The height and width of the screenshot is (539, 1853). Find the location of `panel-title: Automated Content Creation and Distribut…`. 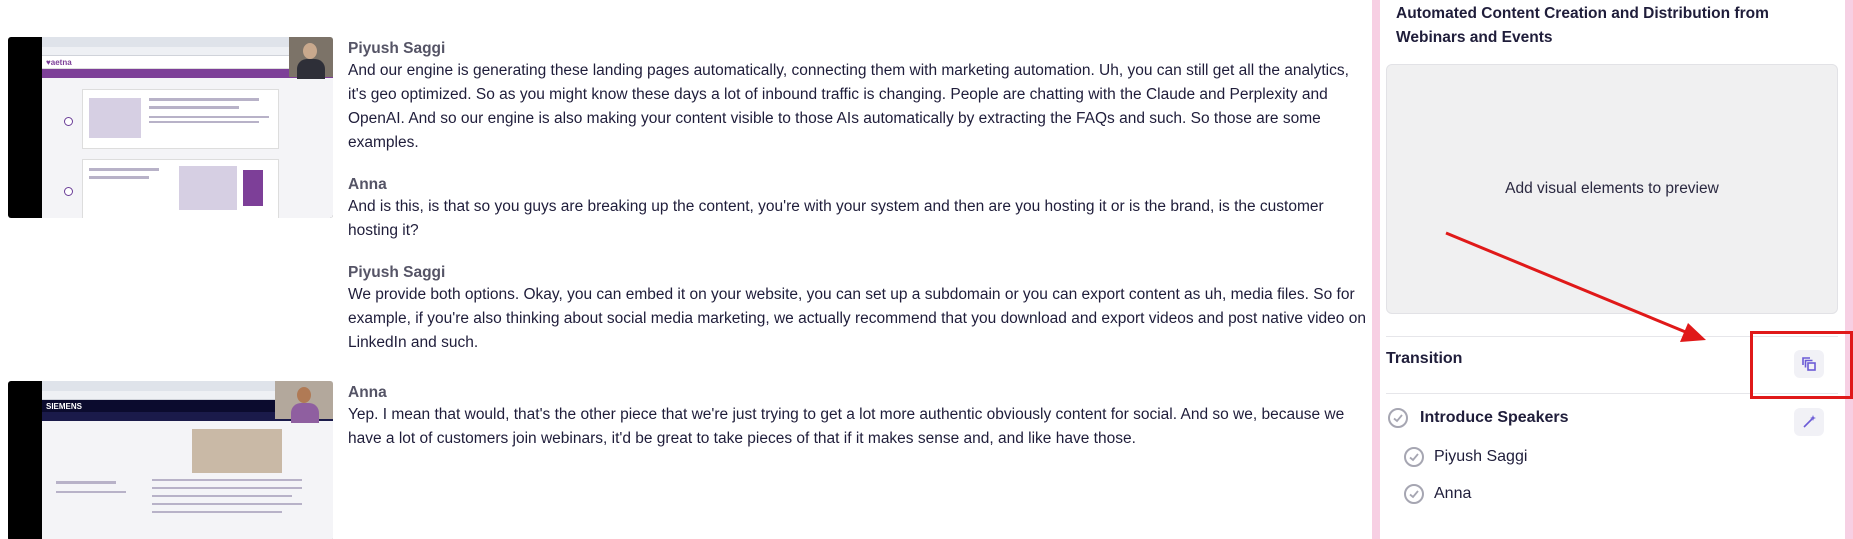

panel-title: Automated Content Creation and Distribut… is located at coordinates (1582, 25).